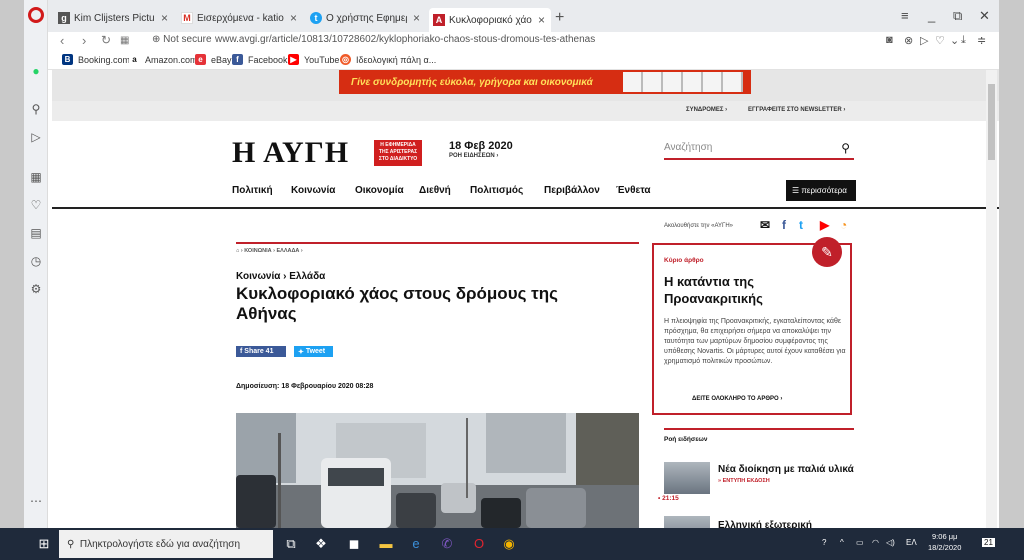 The height and width of the screenshot is (560, 1024). Describe the element at coordinates (827, 252) in the screenshot. I see `pen-icon: ✎` at that location.